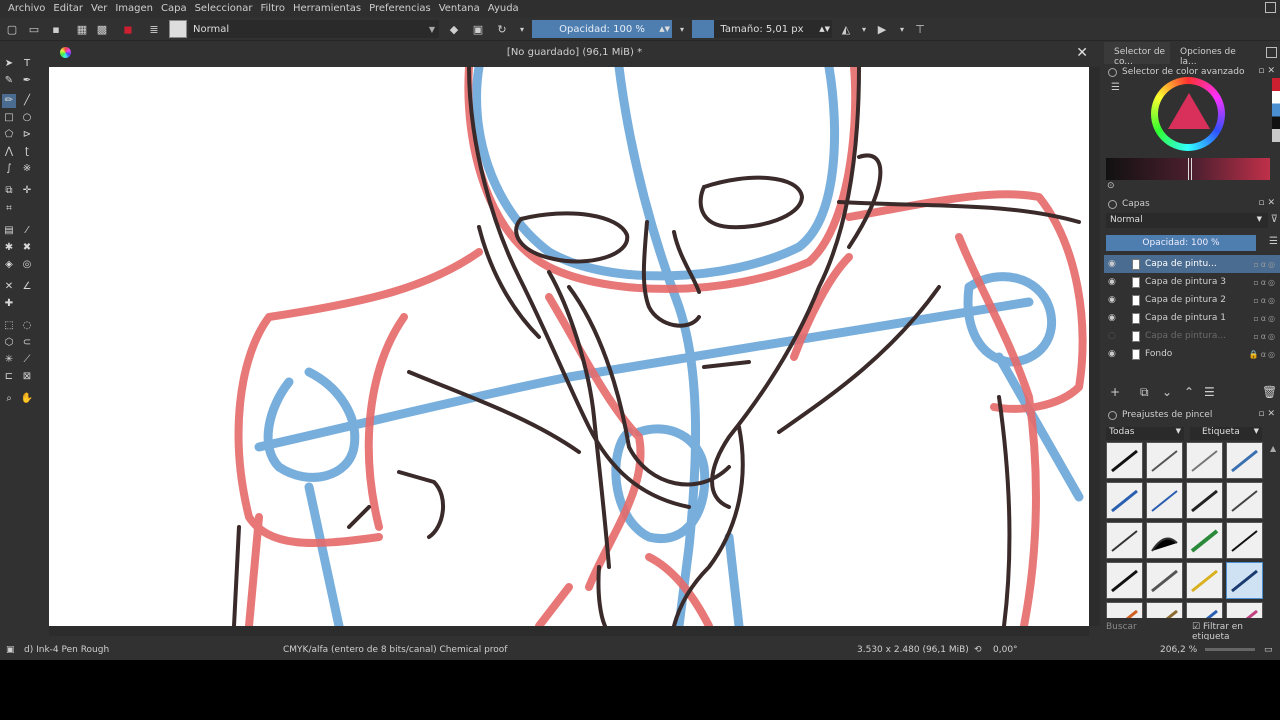  What do you see at coordinates (1181, 243) in the screenshot?
I see `layer-opacity-slider: Opacidad: 100 %` at bounding box center [1181, 243].